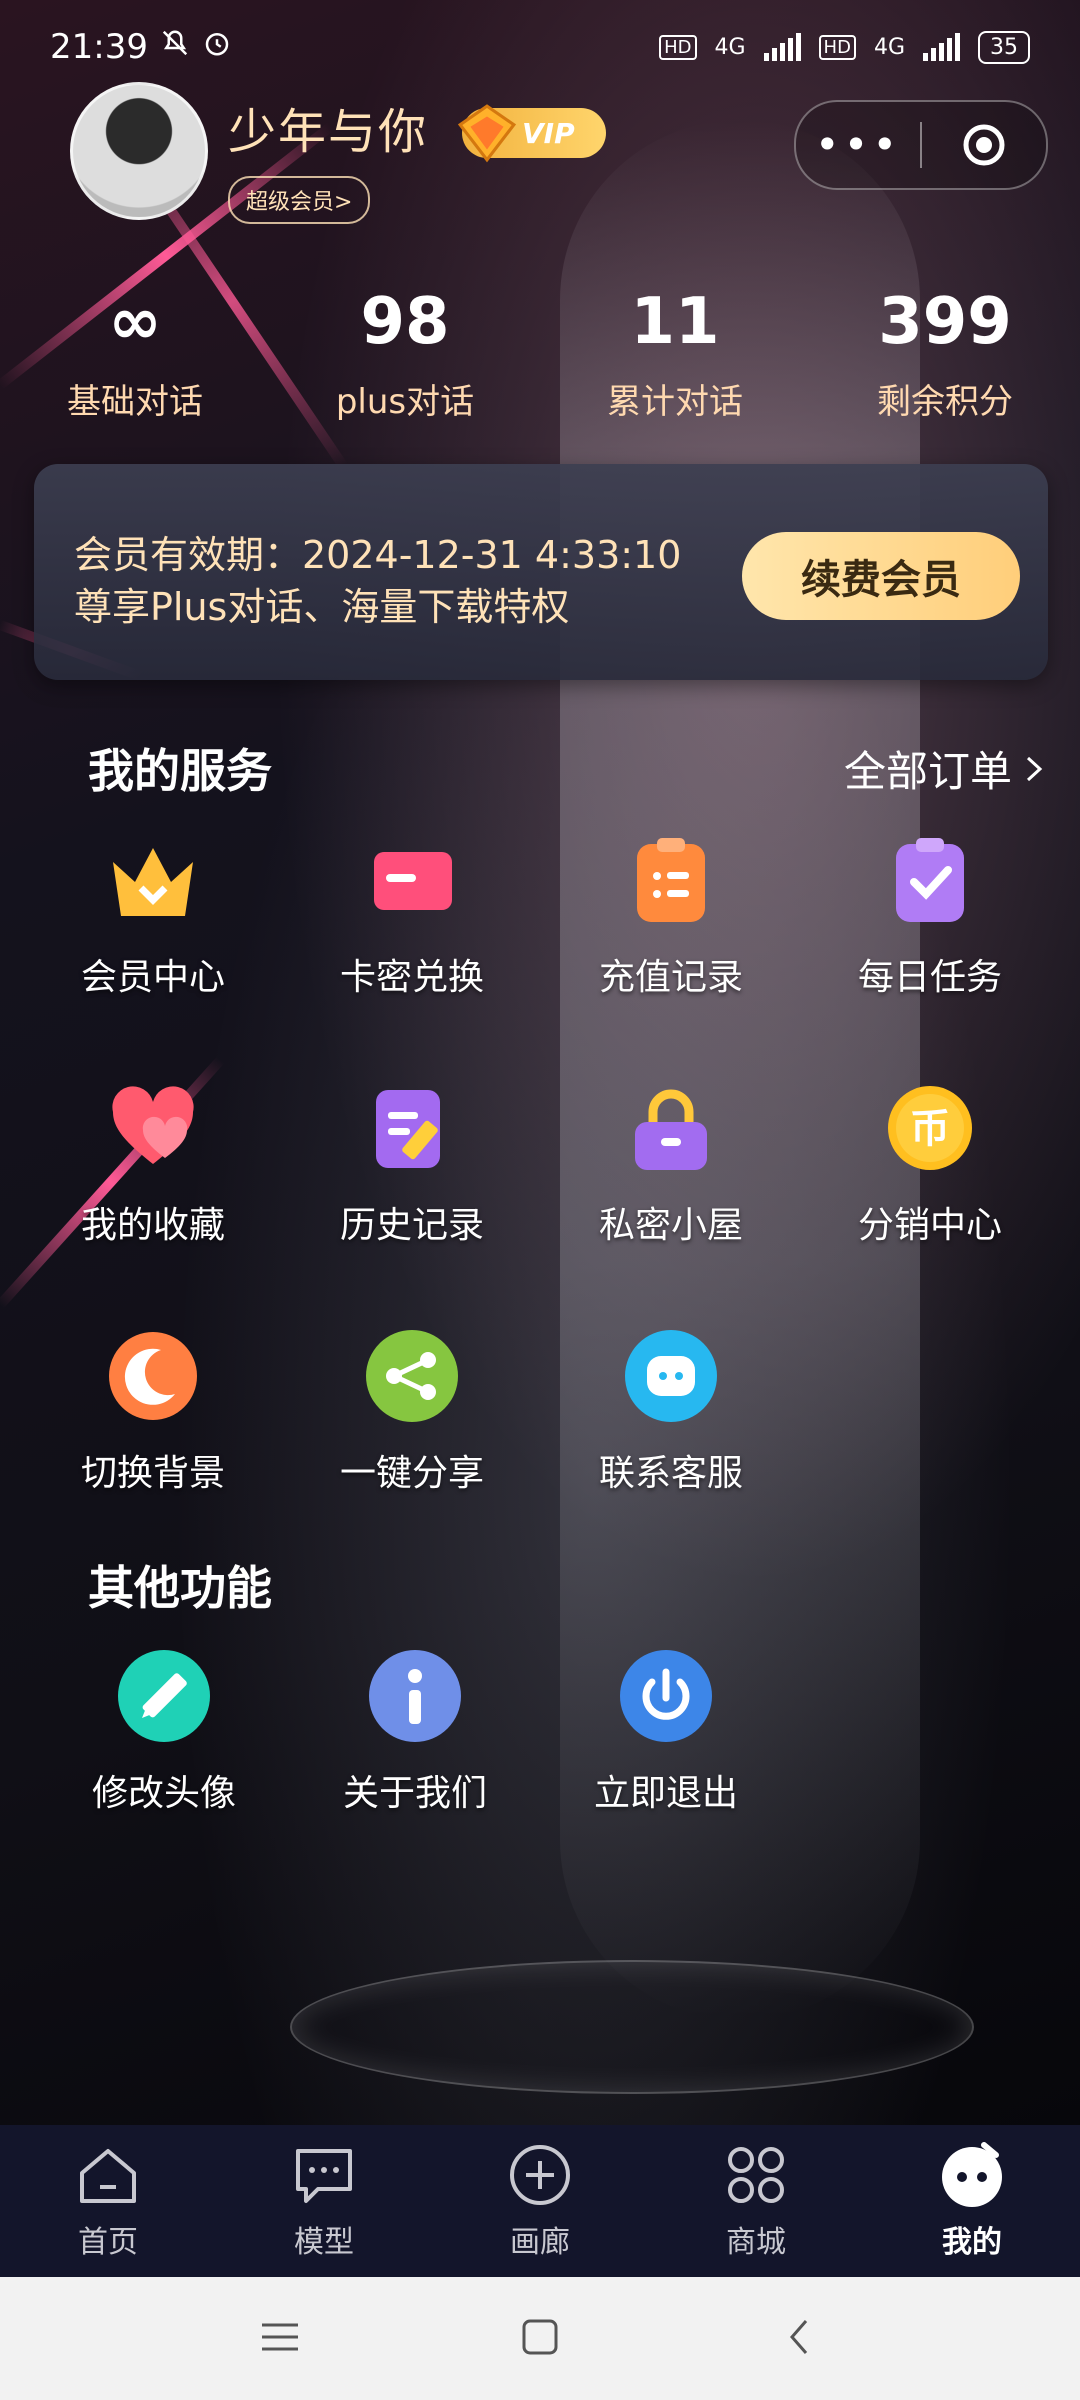  I want to click on lock-icon, so click(671, 1128).